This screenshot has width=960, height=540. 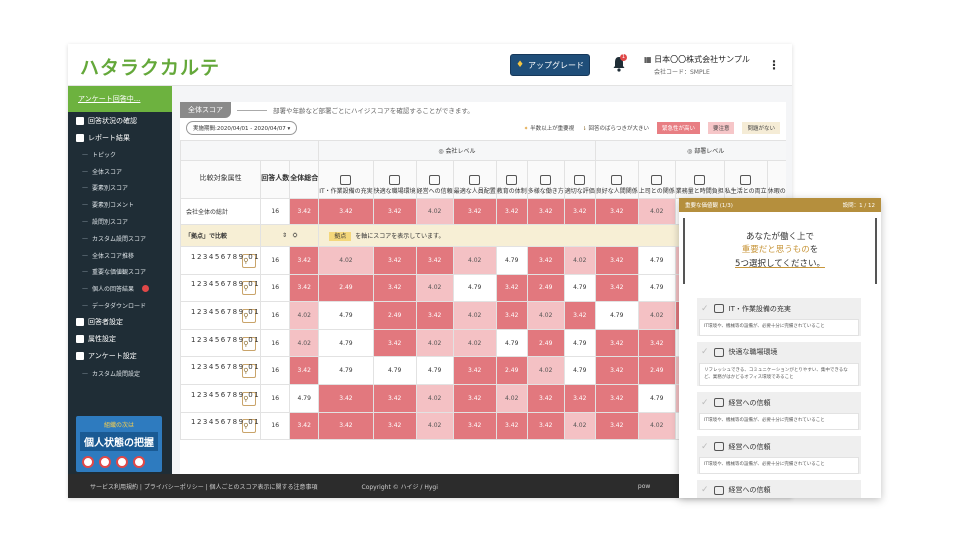 What do you see at coordinates (550, 65) in the screenshot?
I see `upgrade-button: ♦ アップグレード` at bounding box center [550, 65].